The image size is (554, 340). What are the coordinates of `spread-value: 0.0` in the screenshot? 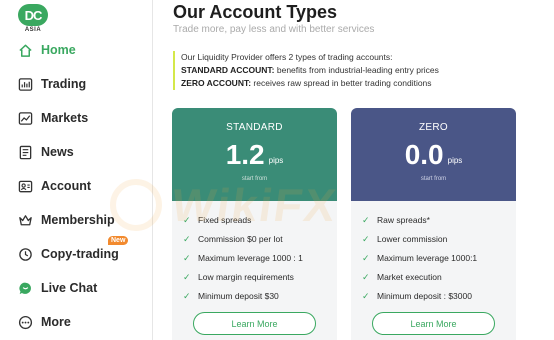 It's located at (424, 154).